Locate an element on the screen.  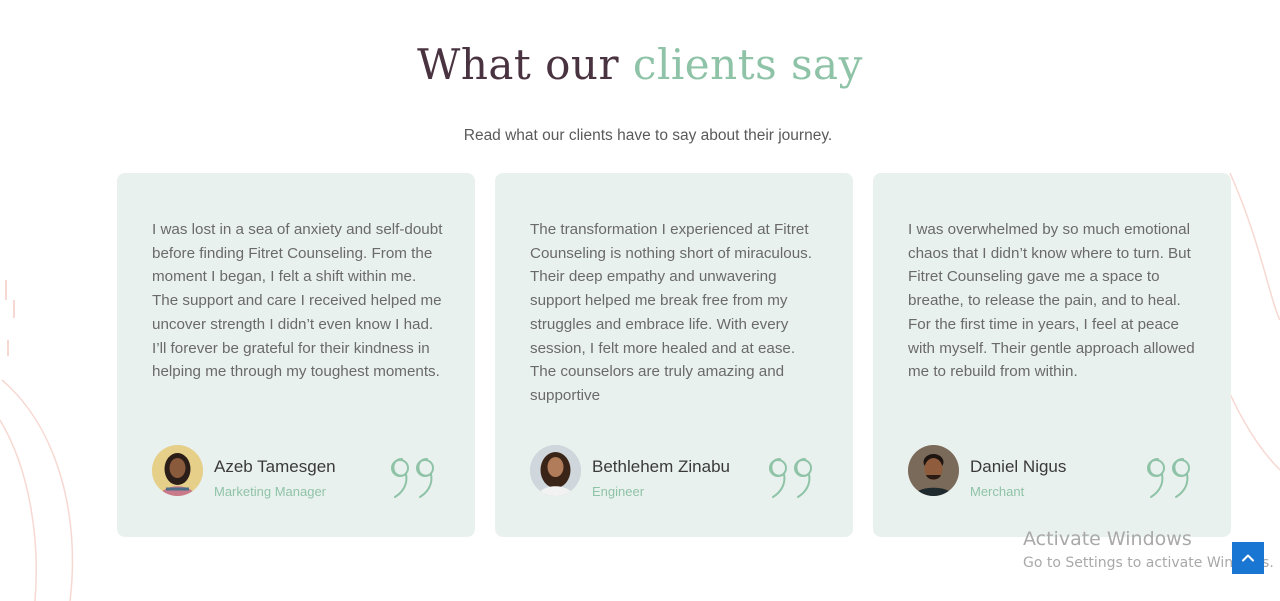
author-name: Azeb Tamesgen is located at coordinates (275, 466).